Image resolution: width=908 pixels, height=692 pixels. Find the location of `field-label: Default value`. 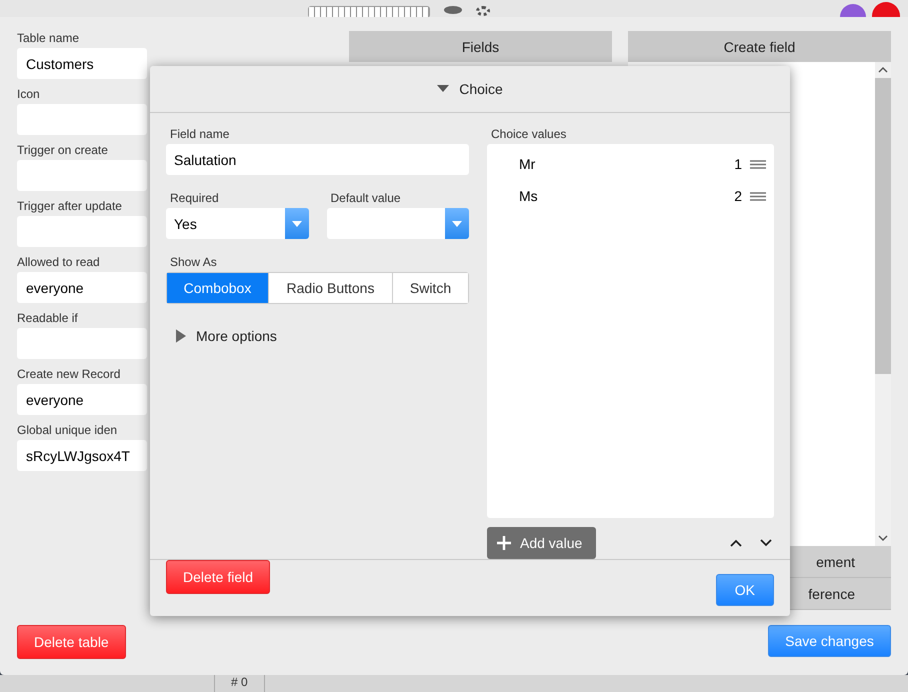

field-label: Default value is located at coordinates (366, 198).